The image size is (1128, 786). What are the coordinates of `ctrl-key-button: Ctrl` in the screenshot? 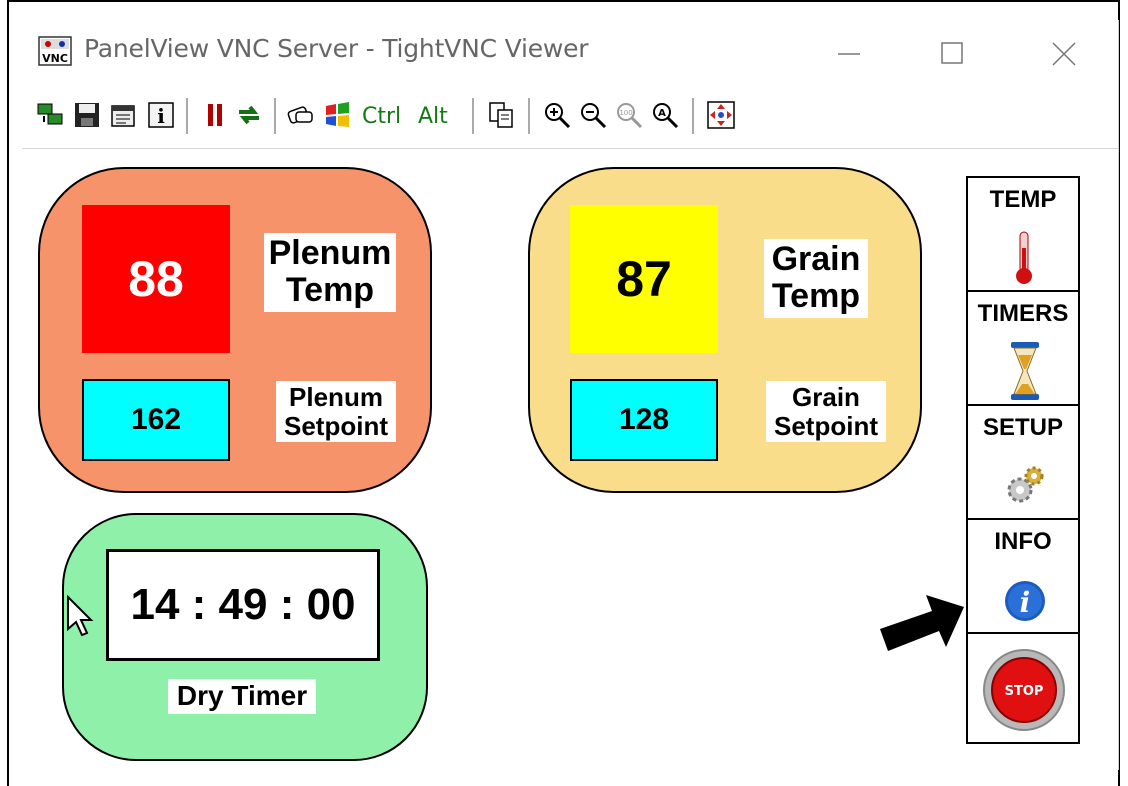 It's located at (381, 116).